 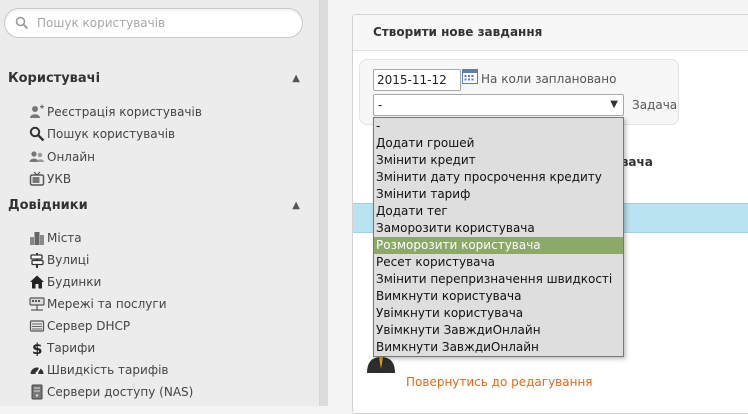 I want to click on nav-item-houses: Будинки, so click(x=168, y=282).